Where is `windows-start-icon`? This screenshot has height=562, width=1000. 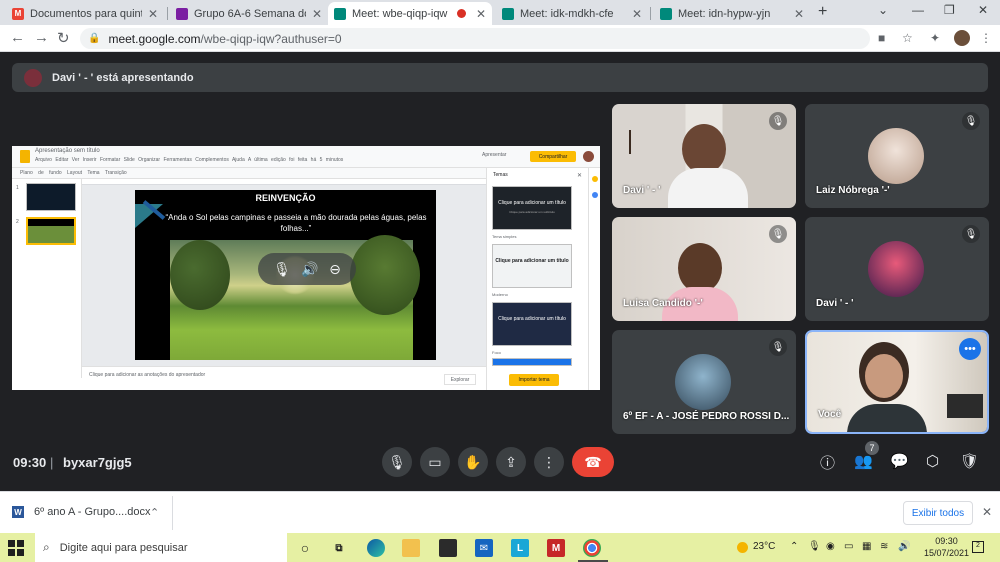 windows-start-icon is located at coordinates (16, 548).